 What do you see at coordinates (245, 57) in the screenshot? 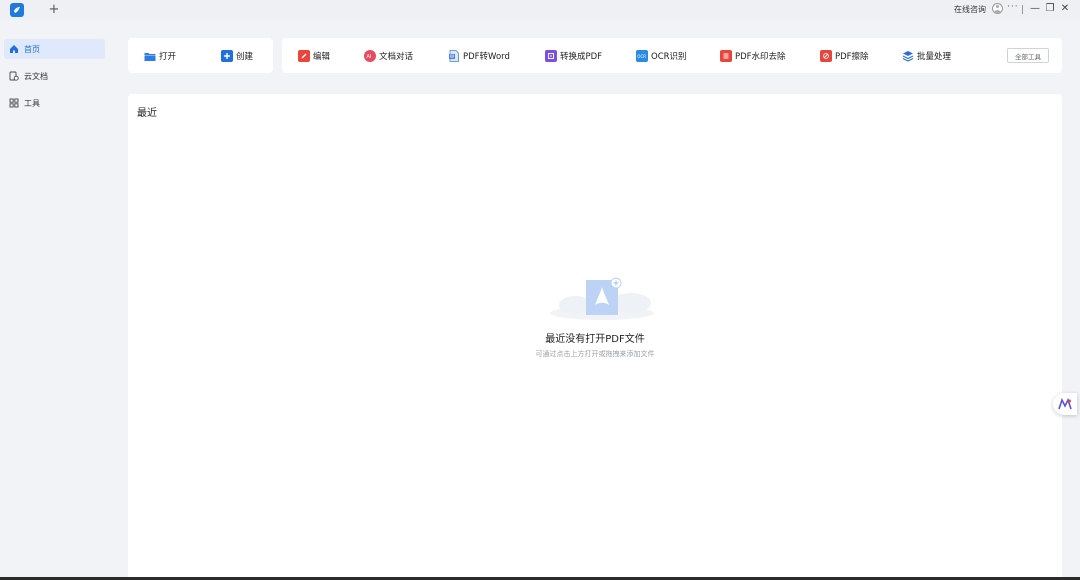
I see `create-label: 创建` at bounding box center [245, 57].